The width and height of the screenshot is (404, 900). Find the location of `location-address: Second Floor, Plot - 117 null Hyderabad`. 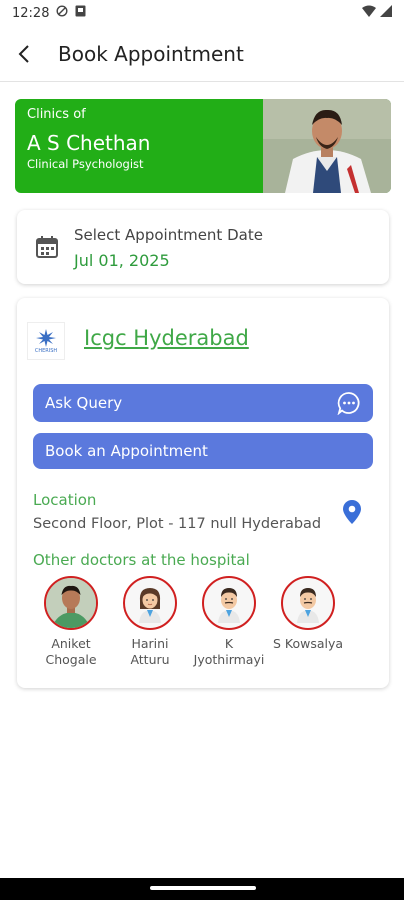

location-address: Second Floor, Plot - 117 null Hyderabad is located at coordinates (177, 524).